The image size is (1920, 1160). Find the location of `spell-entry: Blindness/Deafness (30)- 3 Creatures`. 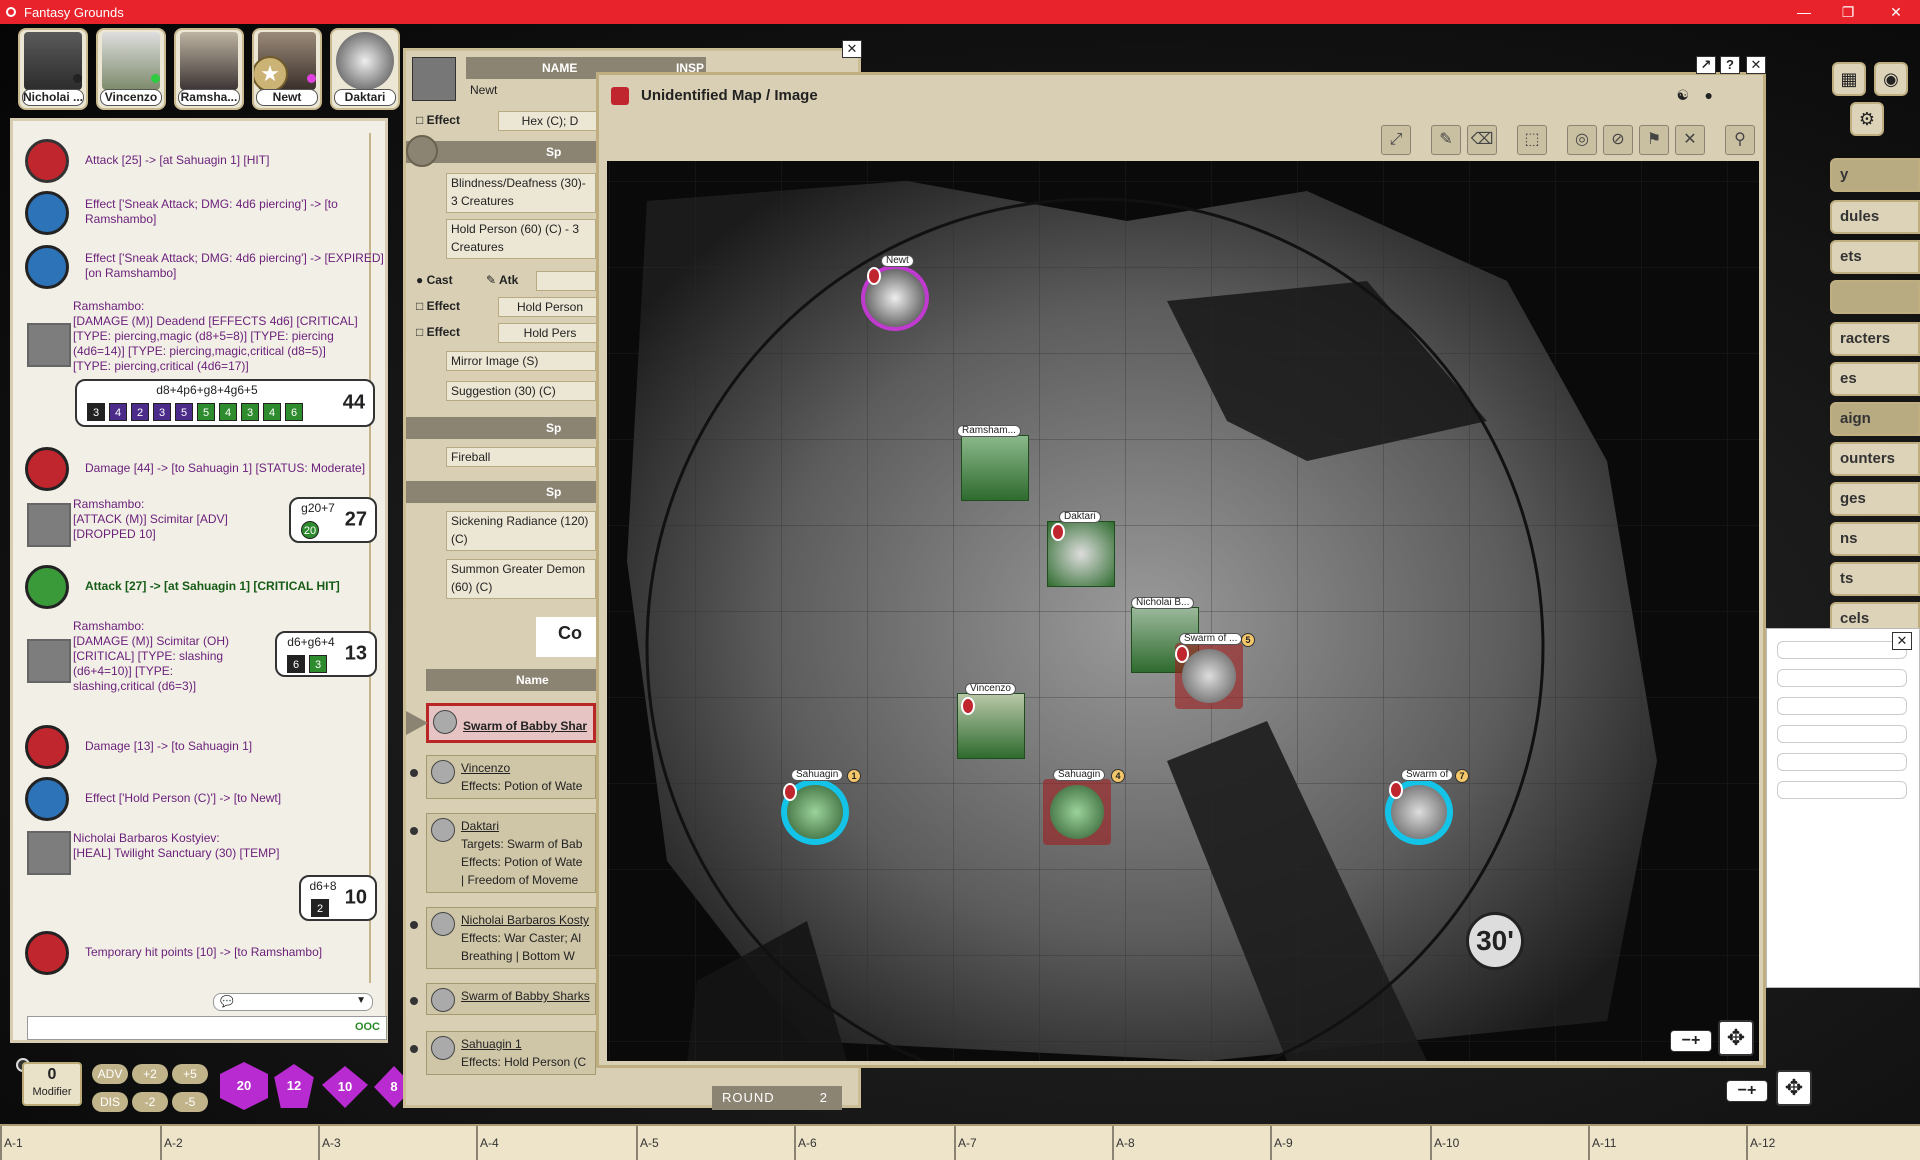

spell-entry: Blindness/Deafness (30)- 3 Creatures is located at coordinates (521, 193).